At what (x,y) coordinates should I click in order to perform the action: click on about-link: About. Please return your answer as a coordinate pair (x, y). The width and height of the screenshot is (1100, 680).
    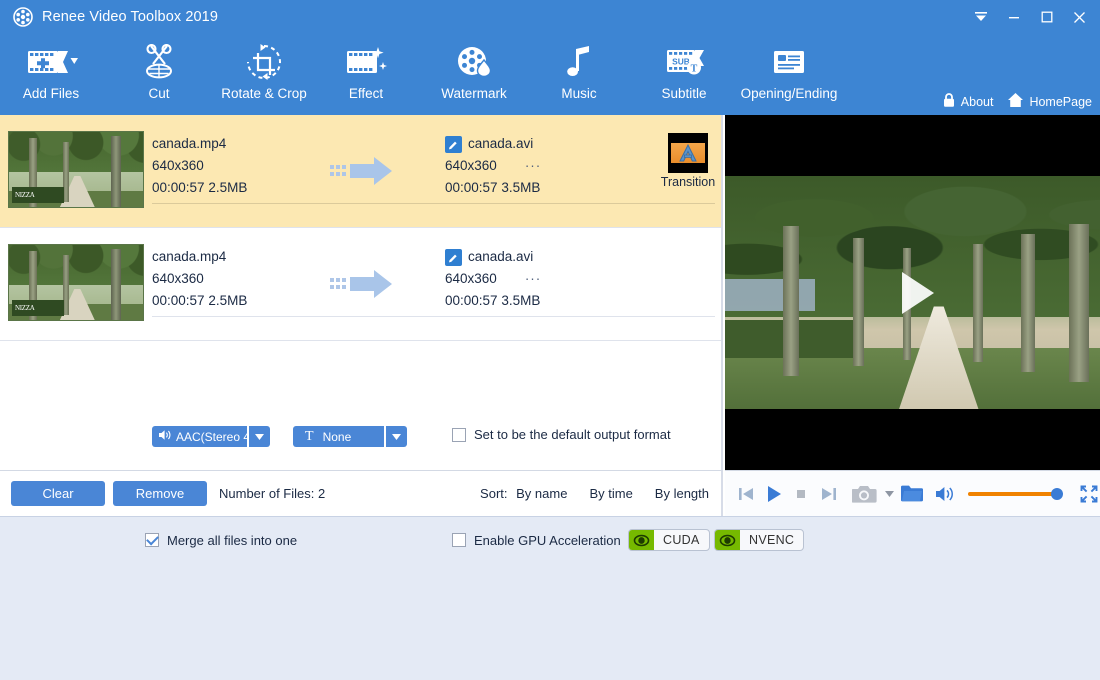
    Looking at the image, I should click on (968, 101).